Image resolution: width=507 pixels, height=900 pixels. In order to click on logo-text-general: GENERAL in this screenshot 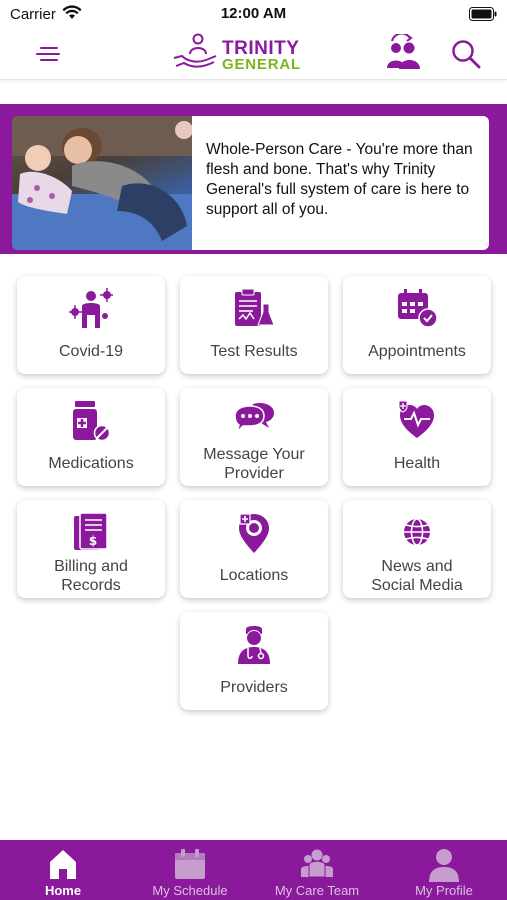, I will do `click(261, 64)`.